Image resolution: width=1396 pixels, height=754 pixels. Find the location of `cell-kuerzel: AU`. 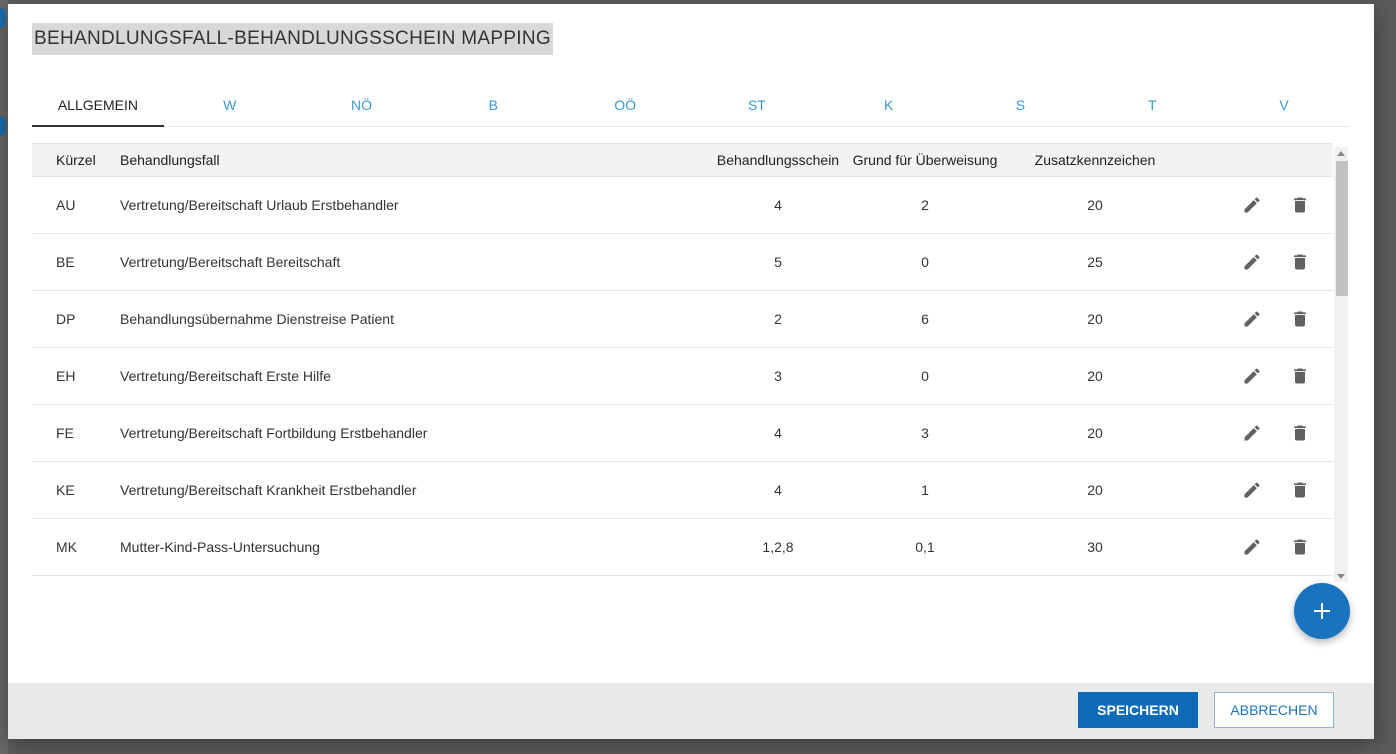

cell-kuerzel: AU is located at coordinates (66, 205).